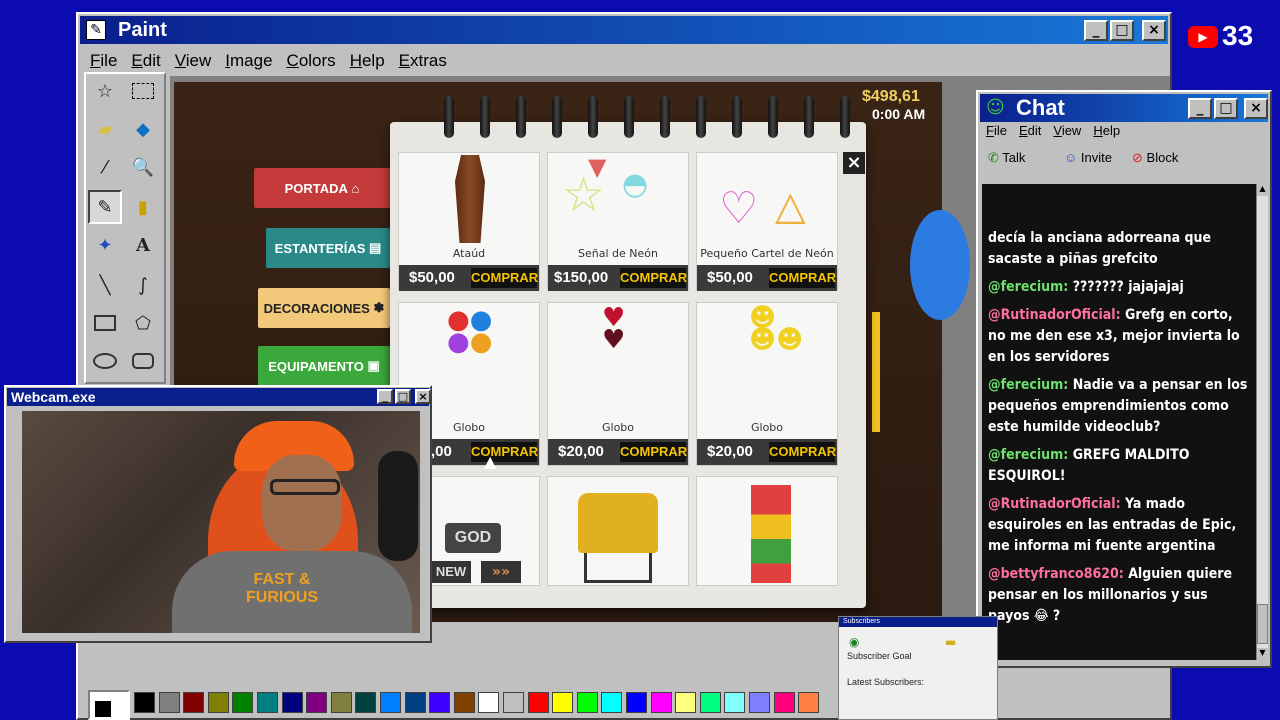  What do you see at coordinates (1200, 108) in the screenshot?
I see `chat-minimize-button: _` at bounding box center [1200, 108].